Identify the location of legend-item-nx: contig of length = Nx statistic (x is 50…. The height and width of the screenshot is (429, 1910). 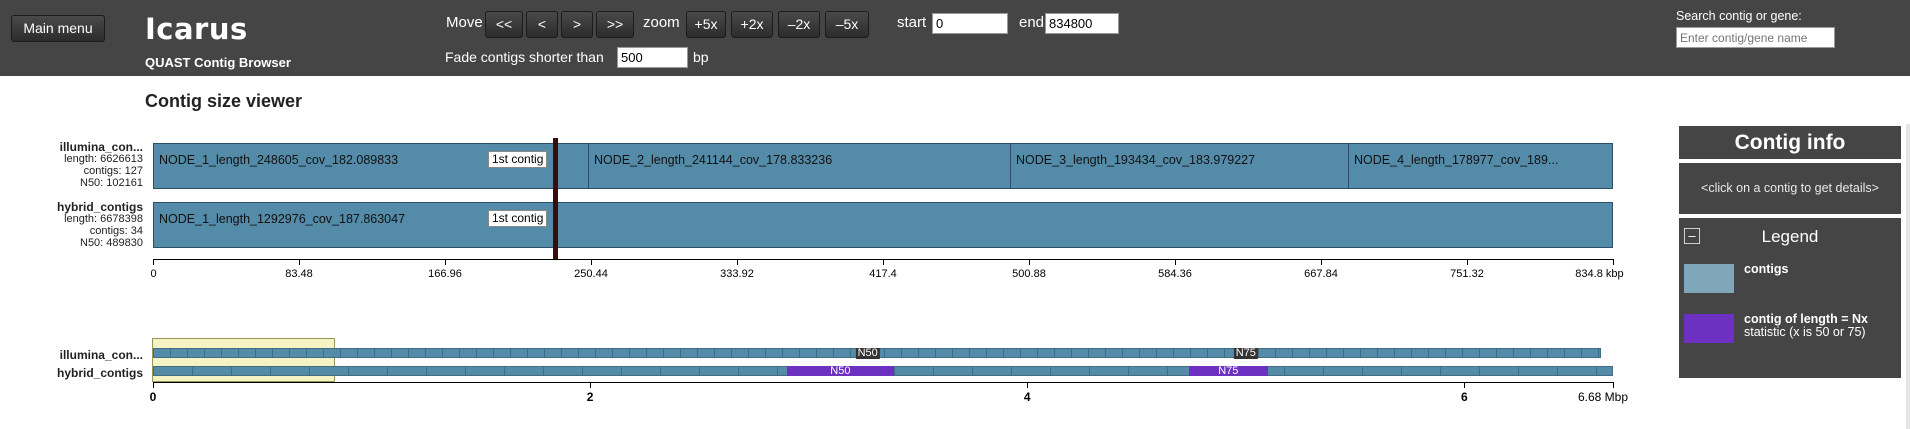
(1806, 326).